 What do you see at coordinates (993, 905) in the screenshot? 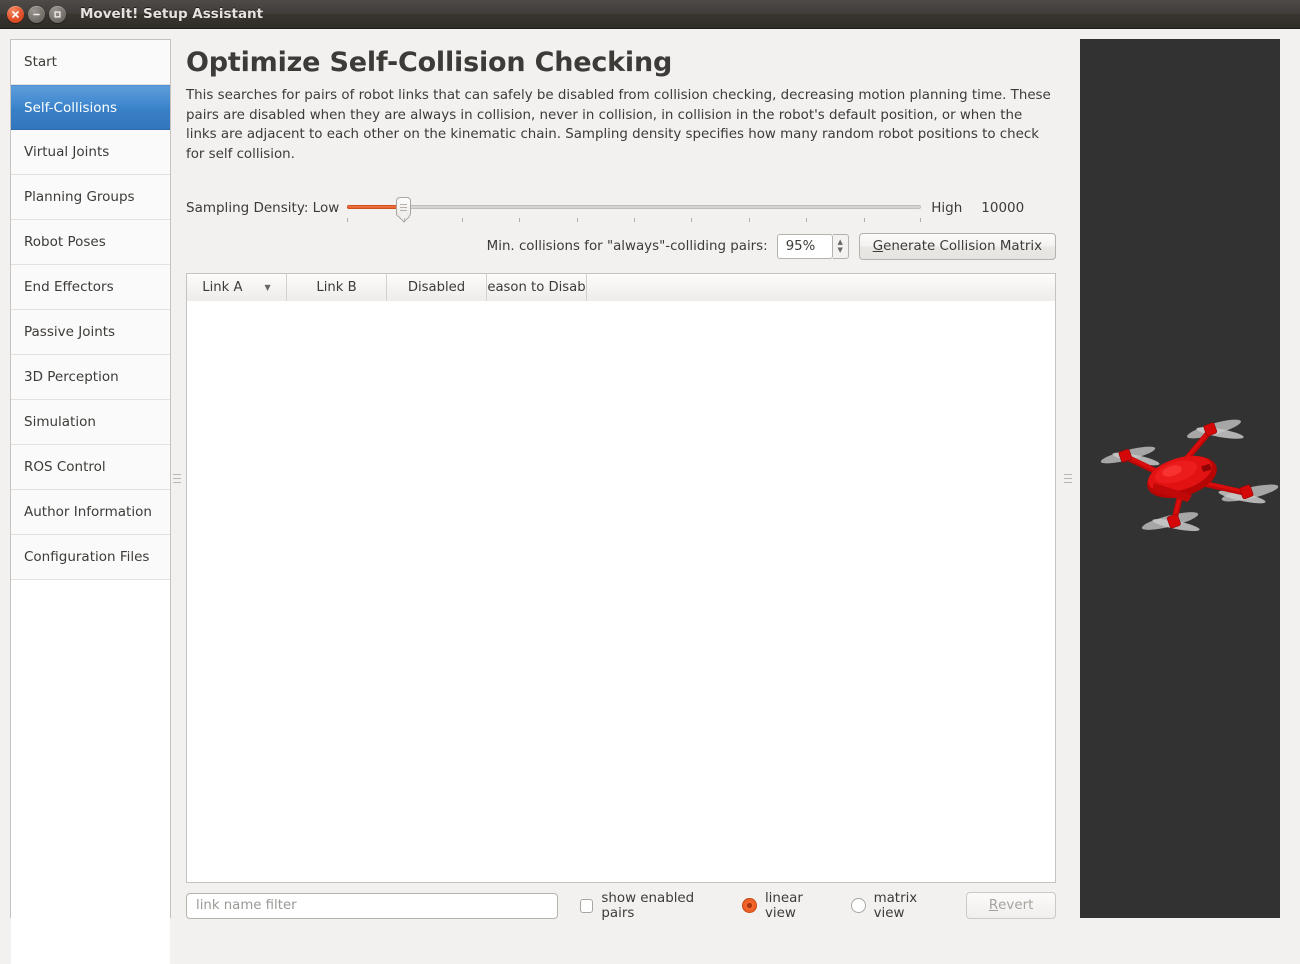
I see `button-mnemonic: R` at bounding box center [993, 905].